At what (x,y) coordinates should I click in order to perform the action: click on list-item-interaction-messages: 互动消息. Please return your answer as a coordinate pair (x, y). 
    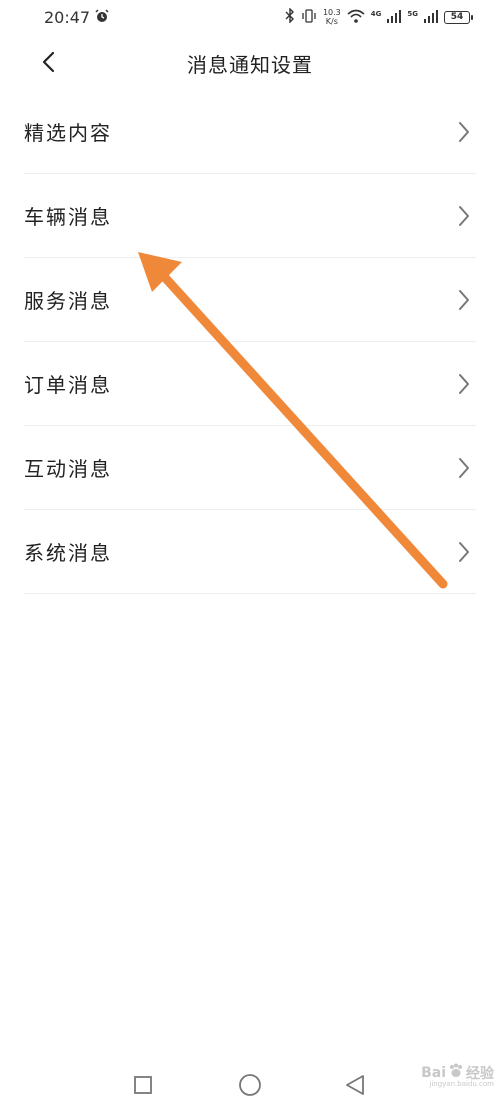
    Looking at the image, I should click on (250, 468).